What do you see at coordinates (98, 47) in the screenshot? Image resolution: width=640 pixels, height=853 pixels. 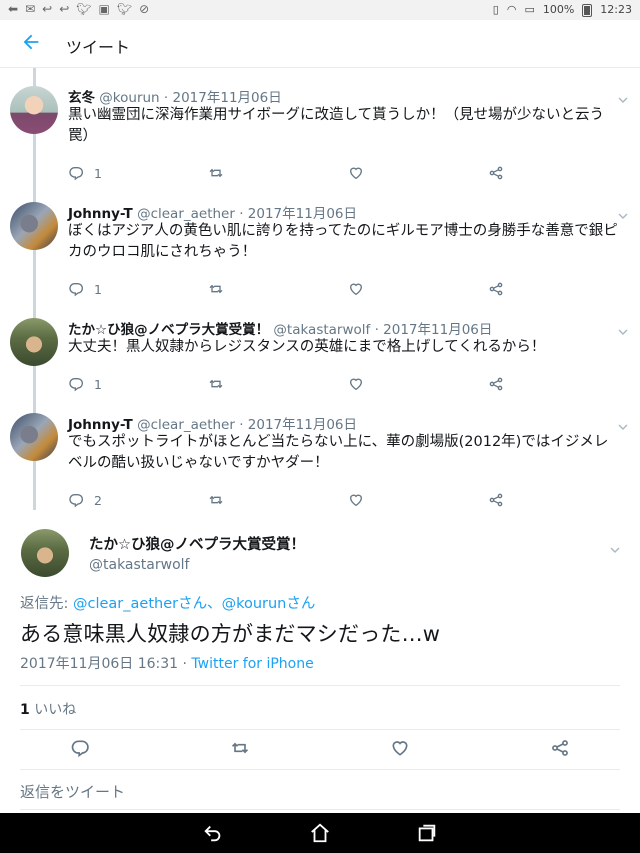 I see `page-title: ツイート` at bounding box center [98, 47].